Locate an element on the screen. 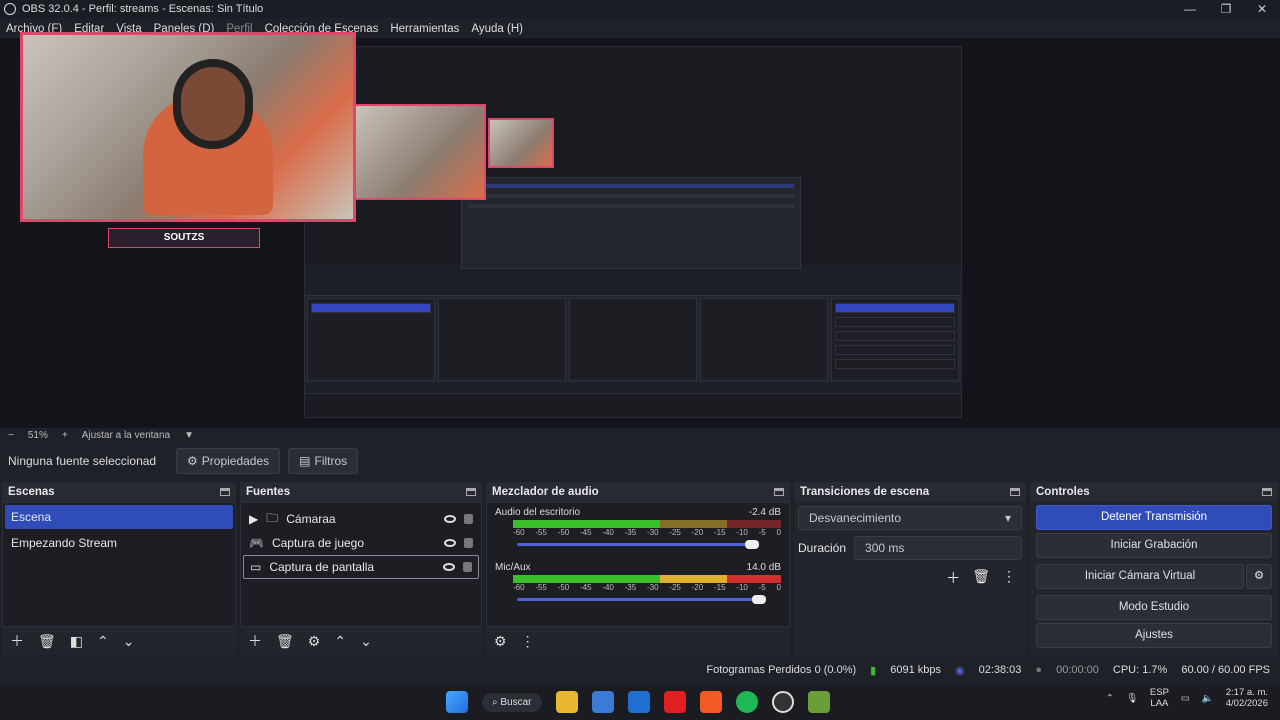 This screenshot has height=720, width=1280. monitor-icon: ▭ is located at coordinates (256, 567).